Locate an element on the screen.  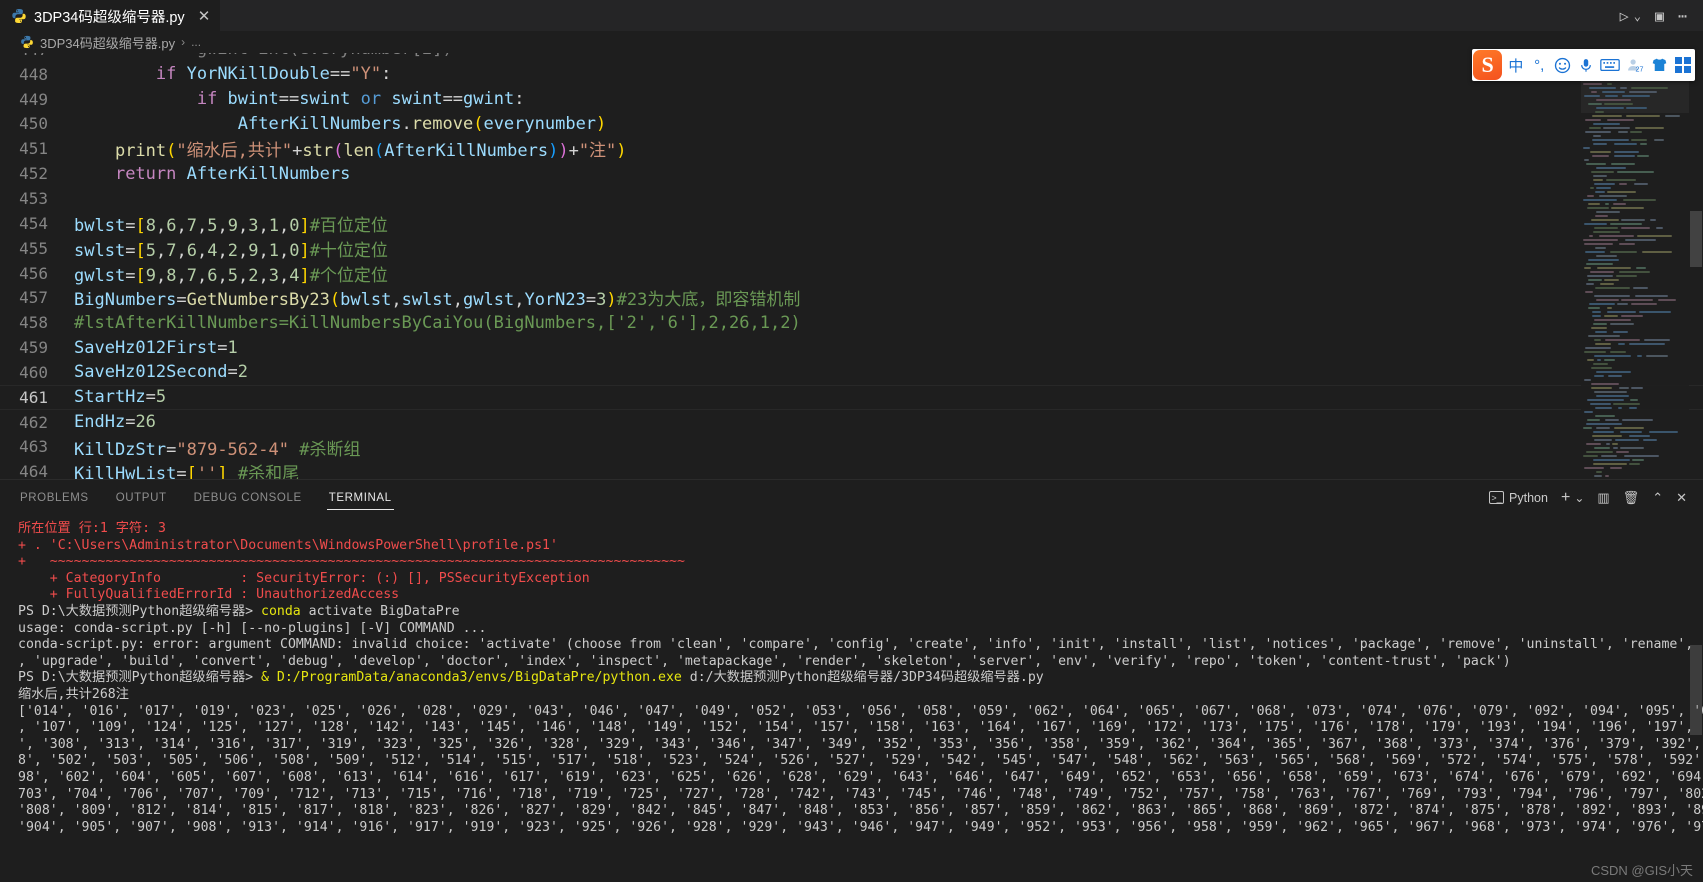
split-editor-right-button: ▣ is located at coordinates (1659, 16).